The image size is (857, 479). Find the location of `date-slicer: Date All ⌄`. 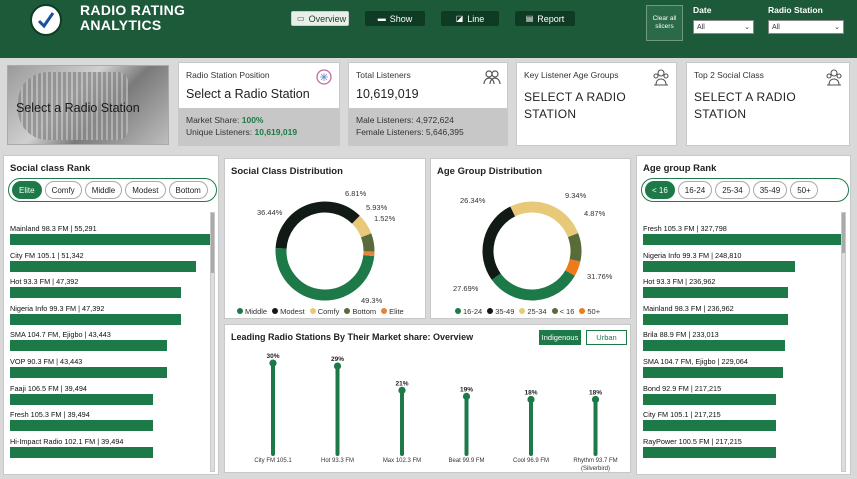

date-slicer: Date All ⌄ is located at coordinates (723, 19).